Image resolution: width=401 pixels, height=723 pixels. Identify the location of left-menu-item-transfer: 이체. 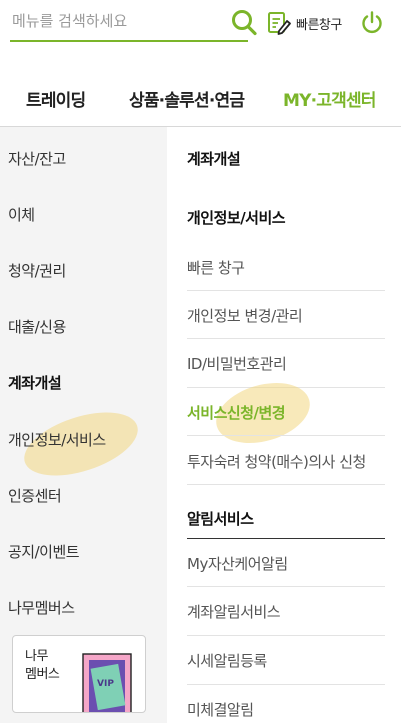
(21, 214).